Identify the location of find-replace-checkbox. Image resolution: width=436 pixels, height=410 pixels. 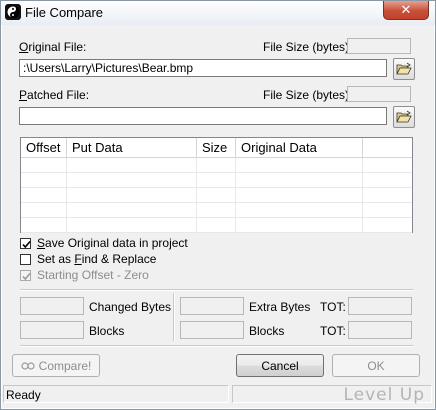
(25, 259).